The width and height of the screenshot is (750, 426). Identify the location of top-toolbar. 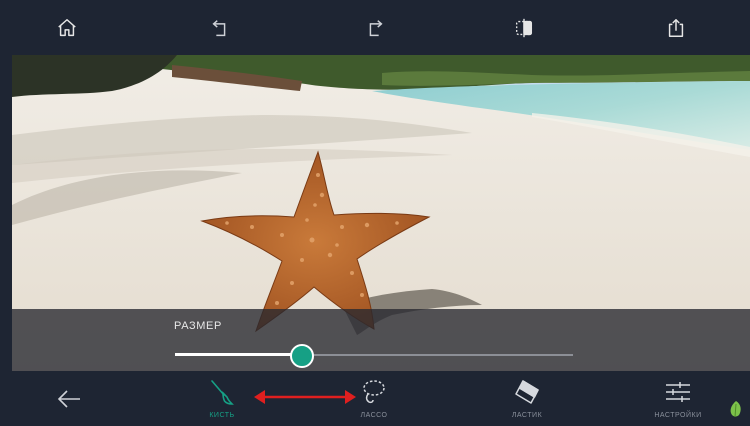
(375, 27).